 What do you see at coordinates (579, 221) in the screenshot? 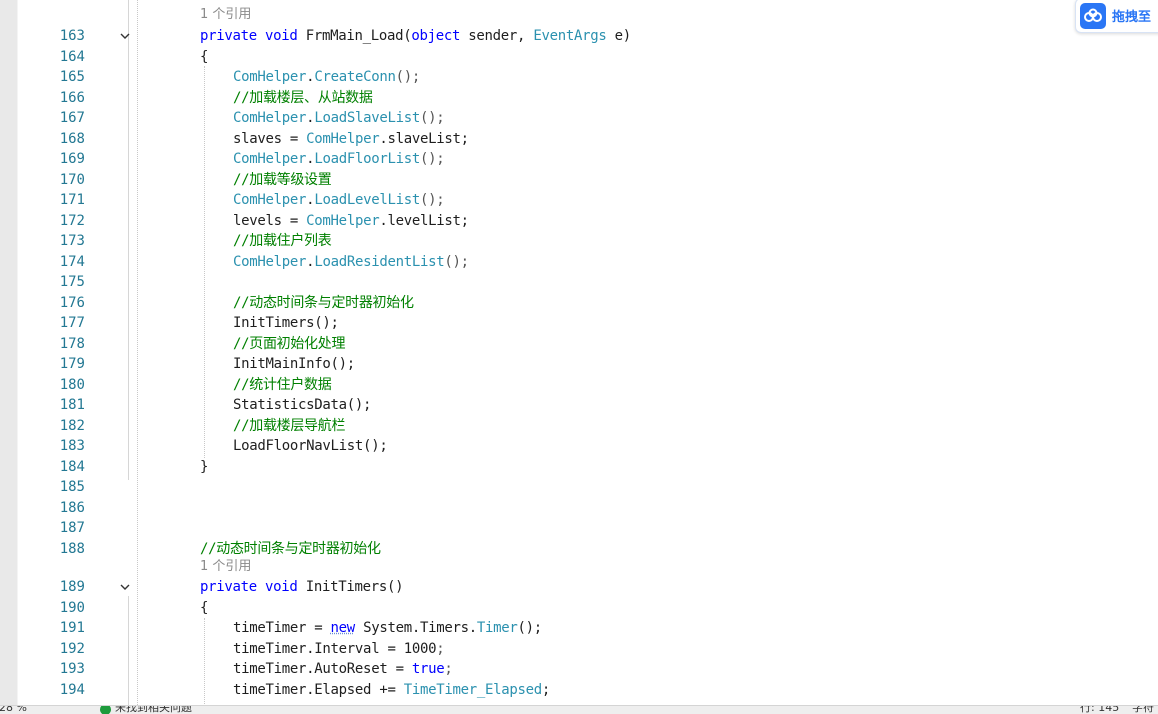
I see `code-line: 172 levels = ComHelper.levelList;` at bounding box center [579, 221].